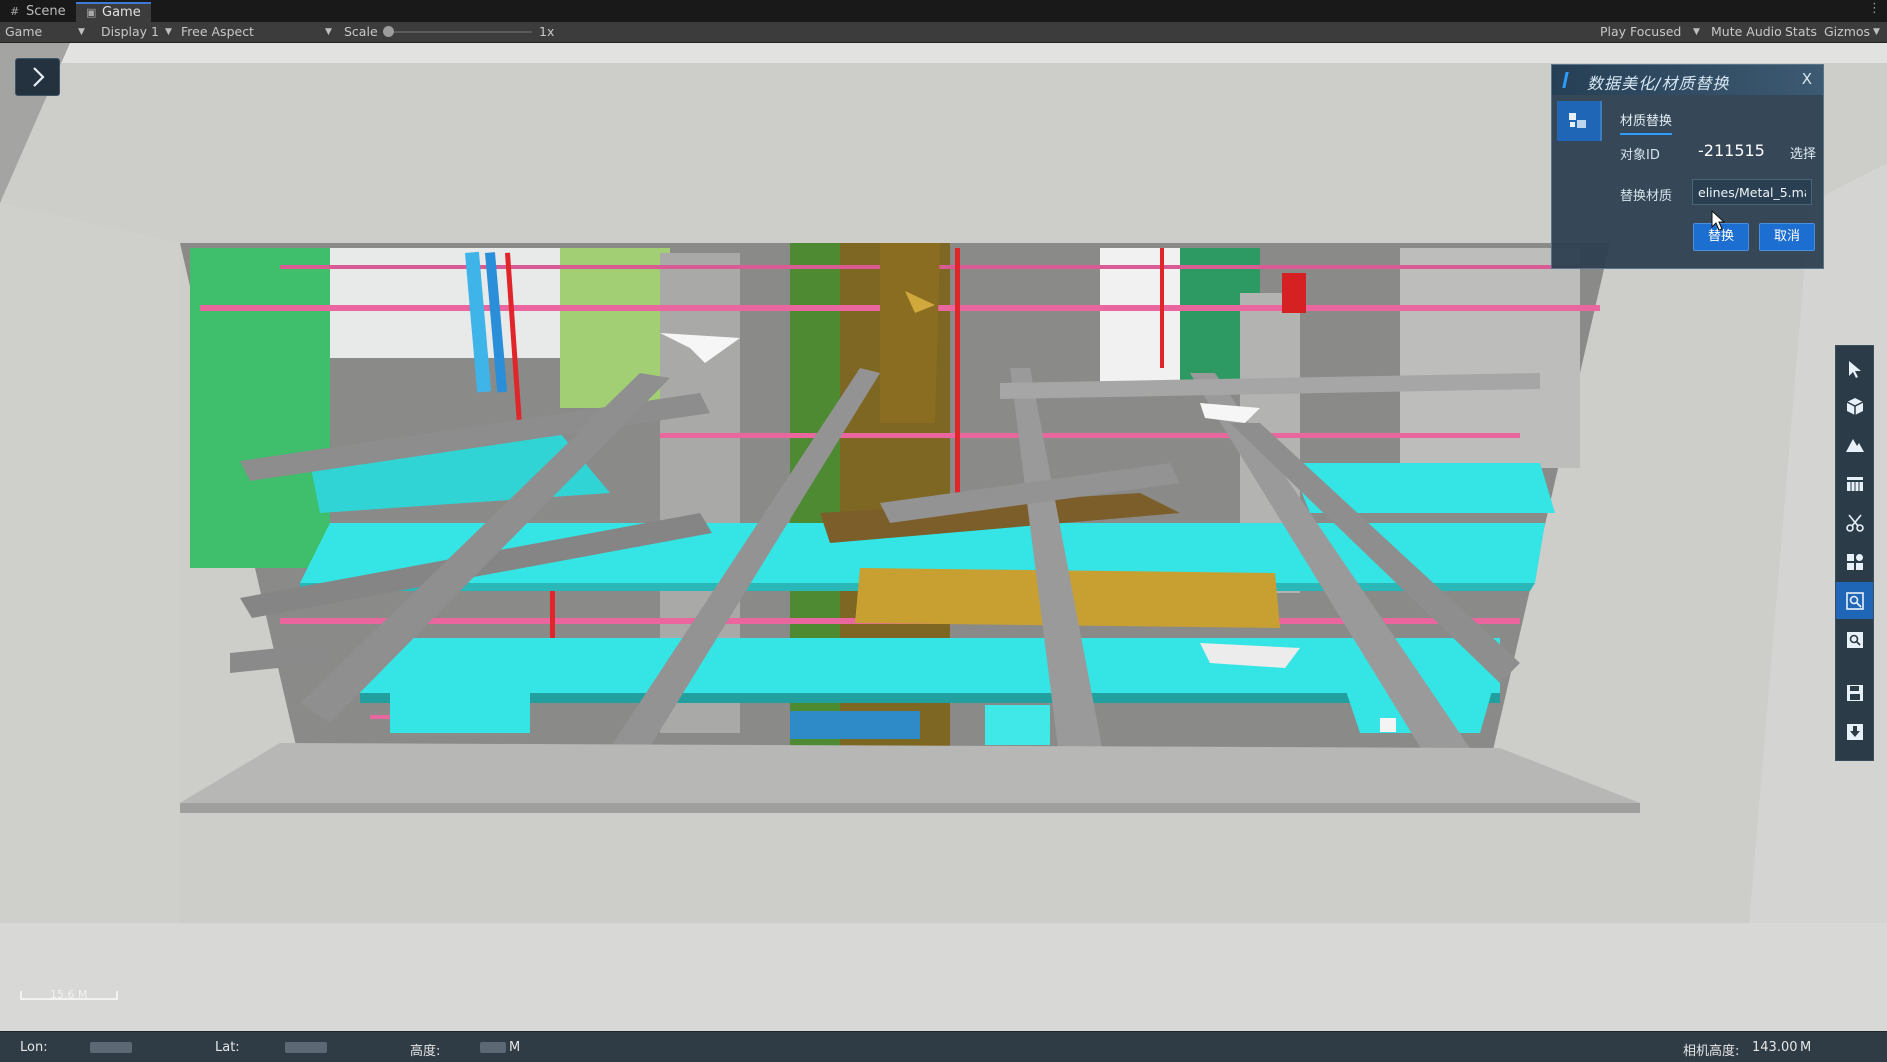 The width and height of the screenshot is (1887, 1062). Describe the element at coordinates (306, 1047) in the screenshot. I see `latitude-value-redacted` at that location.